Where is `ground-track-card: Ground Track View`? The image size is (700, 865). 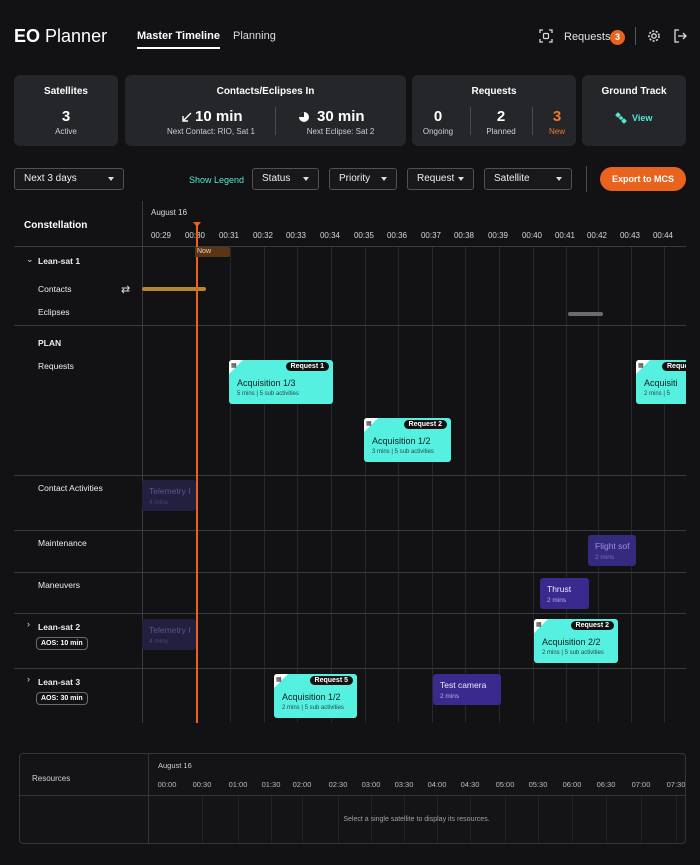 ground-track-card: Ground Track View is located at coordinates (634, 110).